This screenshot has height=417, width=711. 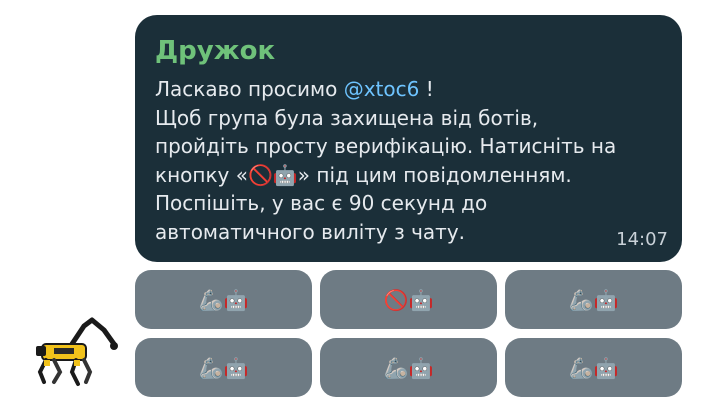 What do you see at coordinates (223, 299) in the screenshot?
I see `verification-button-1: 🦾🤖` at bounding box center [223, 299].